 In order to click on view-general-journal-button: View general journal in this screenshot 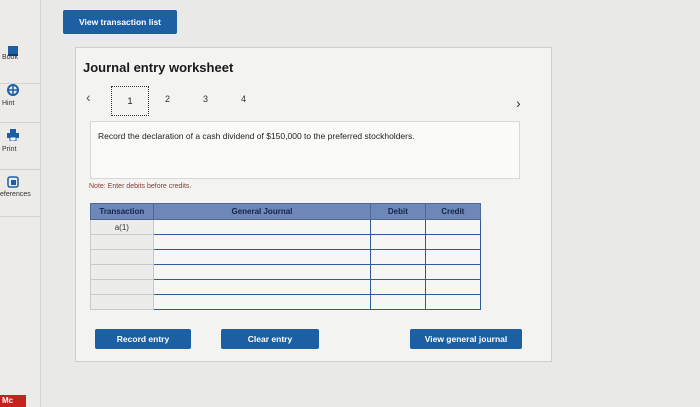, I will do `click(466, 339)`.